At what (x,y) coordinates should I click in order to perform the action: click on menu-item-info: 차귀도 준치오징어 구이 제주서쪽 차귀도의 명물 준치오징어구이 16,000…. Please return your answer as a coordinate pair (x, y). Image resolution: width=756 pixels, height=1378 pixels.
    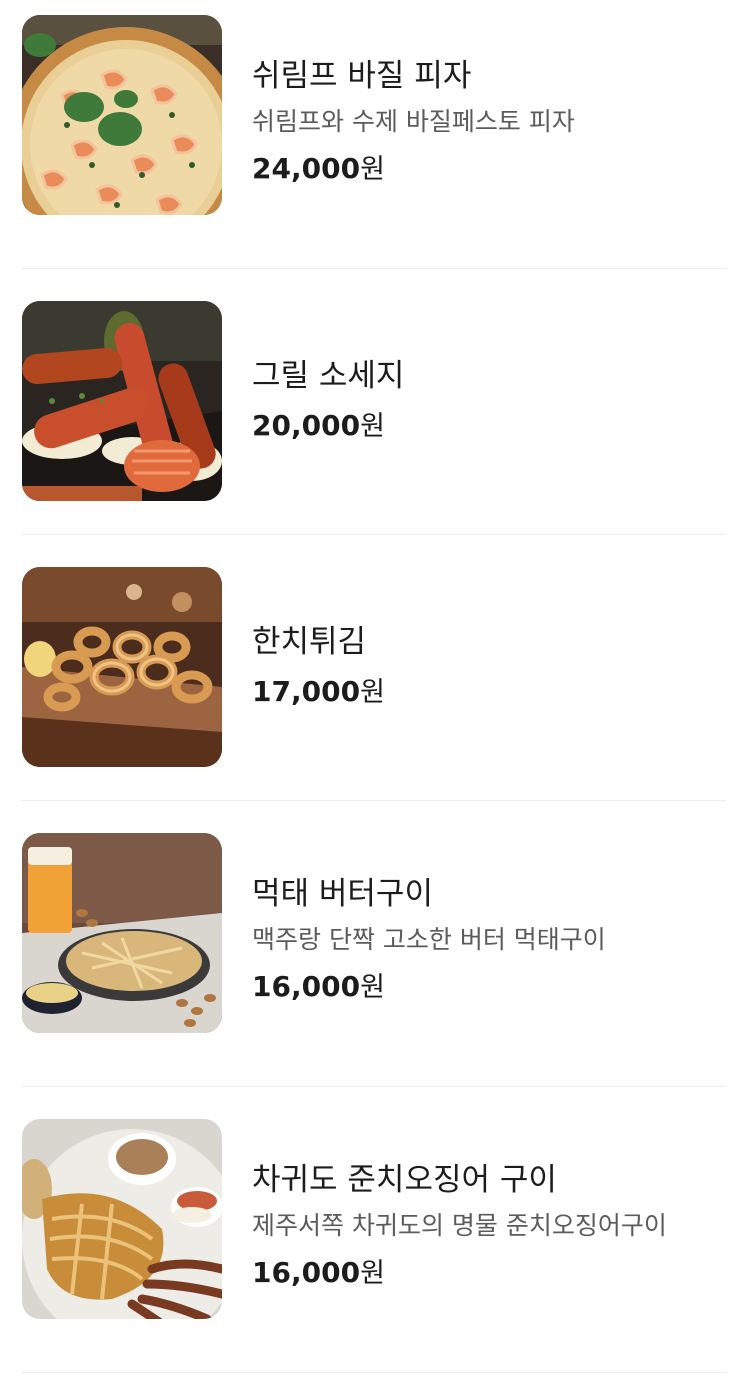
    Looking at the image, I should click on (489, 1228).